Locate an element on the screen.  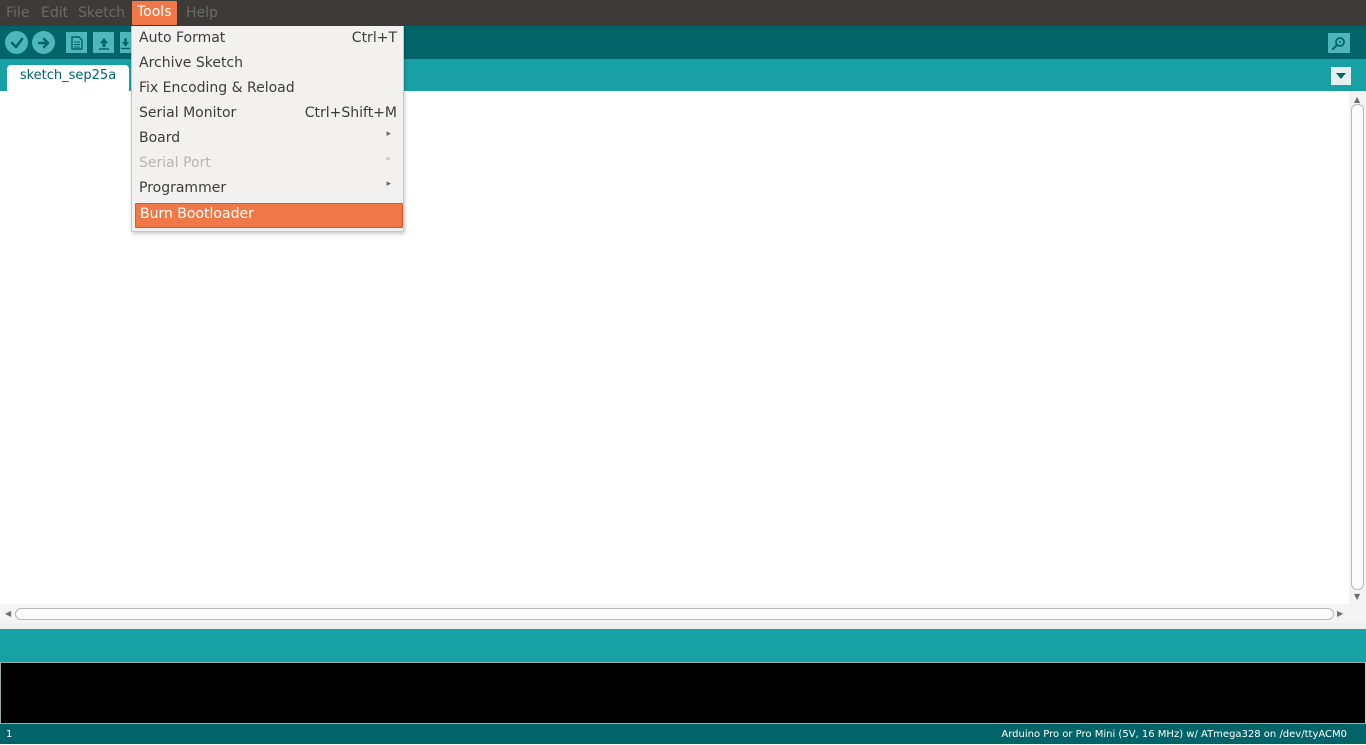
vertical-scroll-thumb is located at coordinates (1357, 347).